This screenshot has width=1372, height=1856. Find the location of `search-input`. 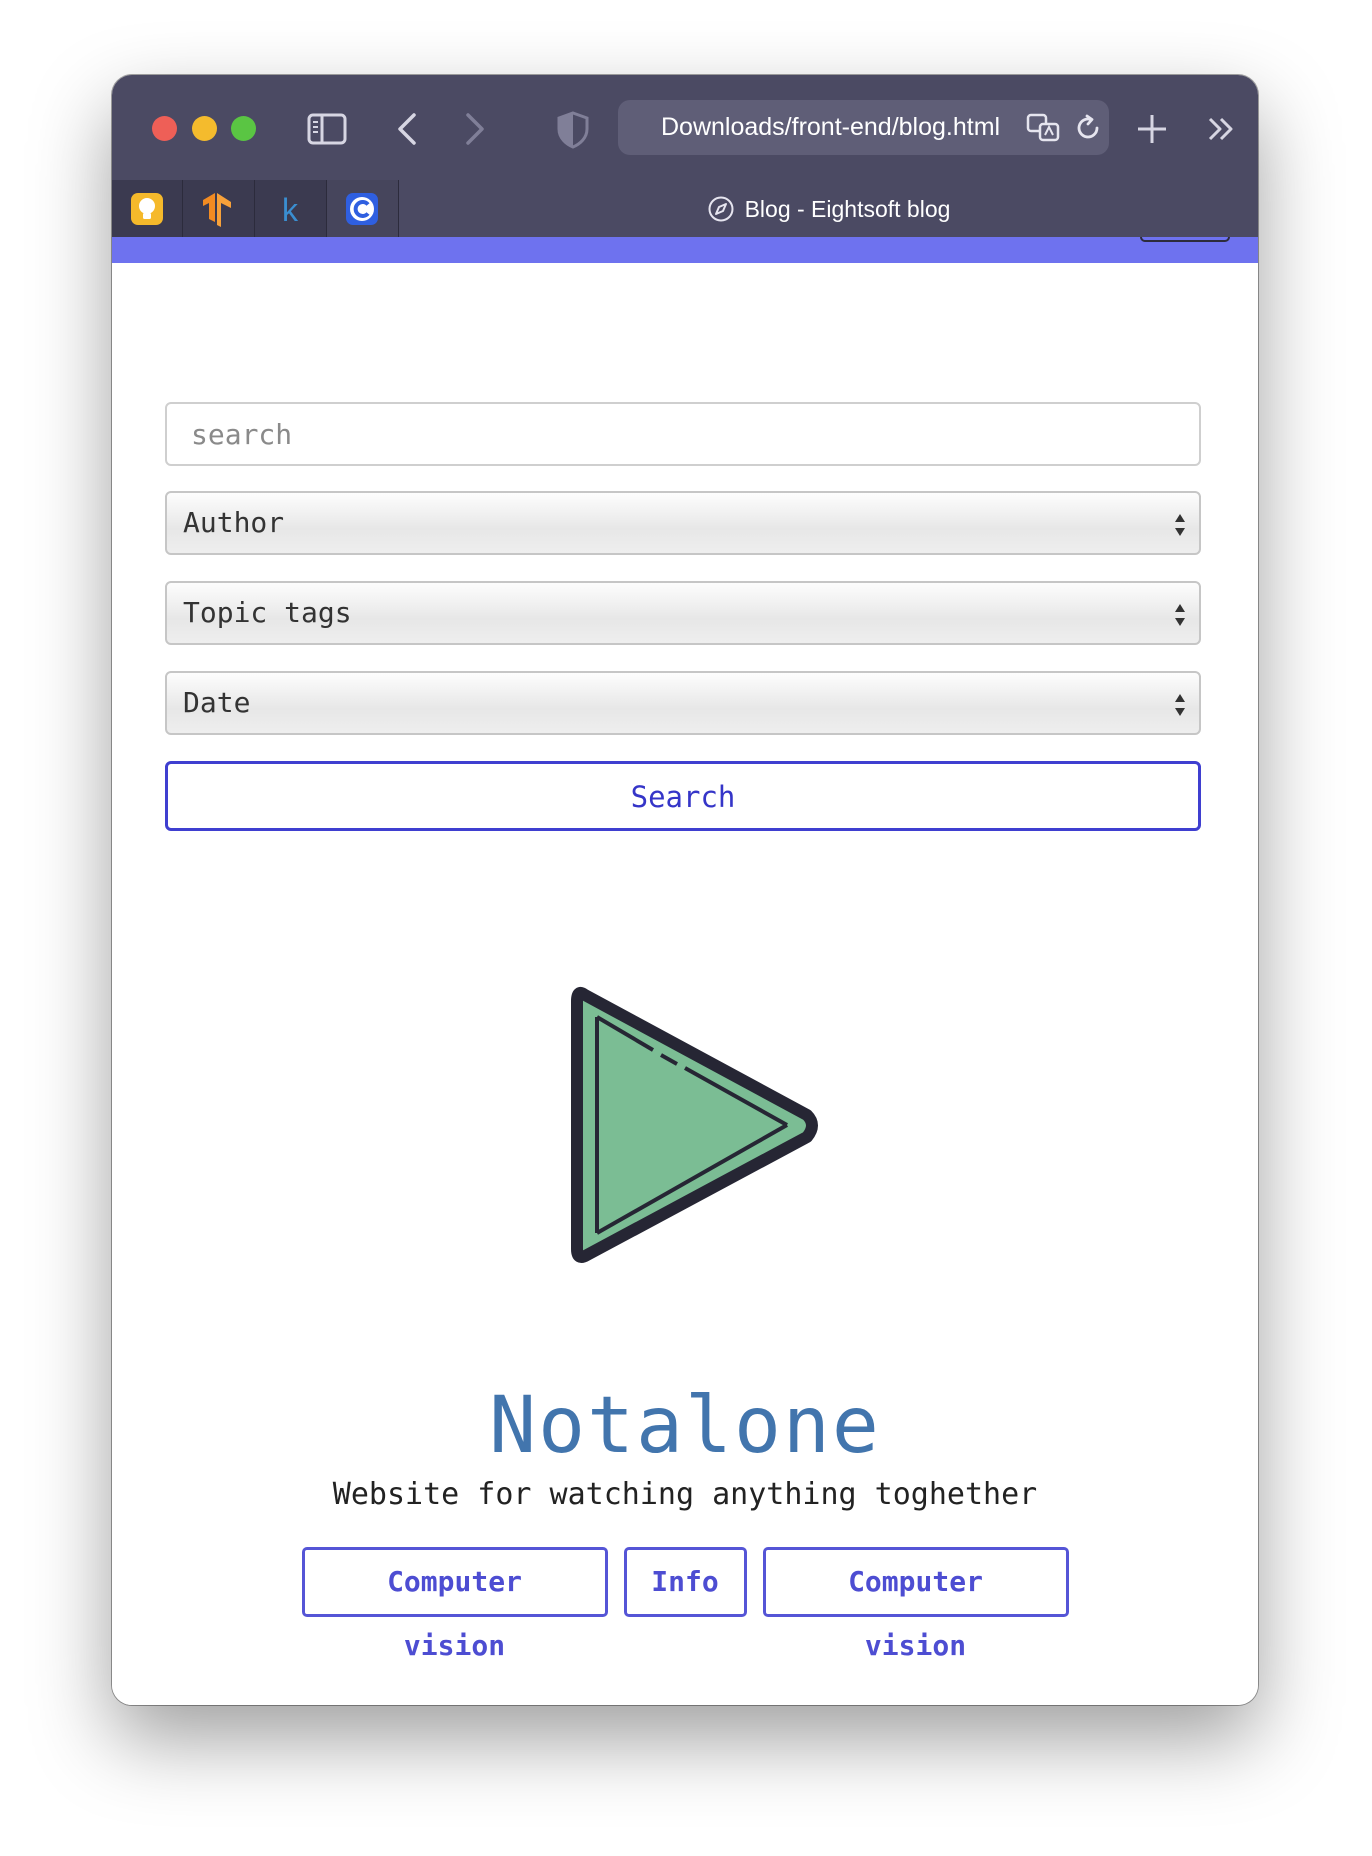

search-input is located at coordinates (683, 434).